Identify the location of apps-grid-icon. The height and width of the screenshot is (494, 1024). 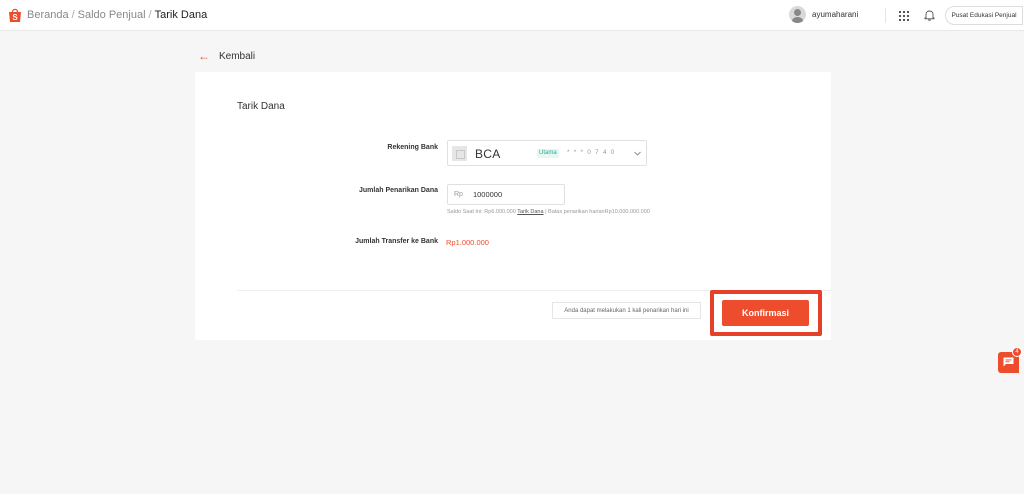
(904, 16).